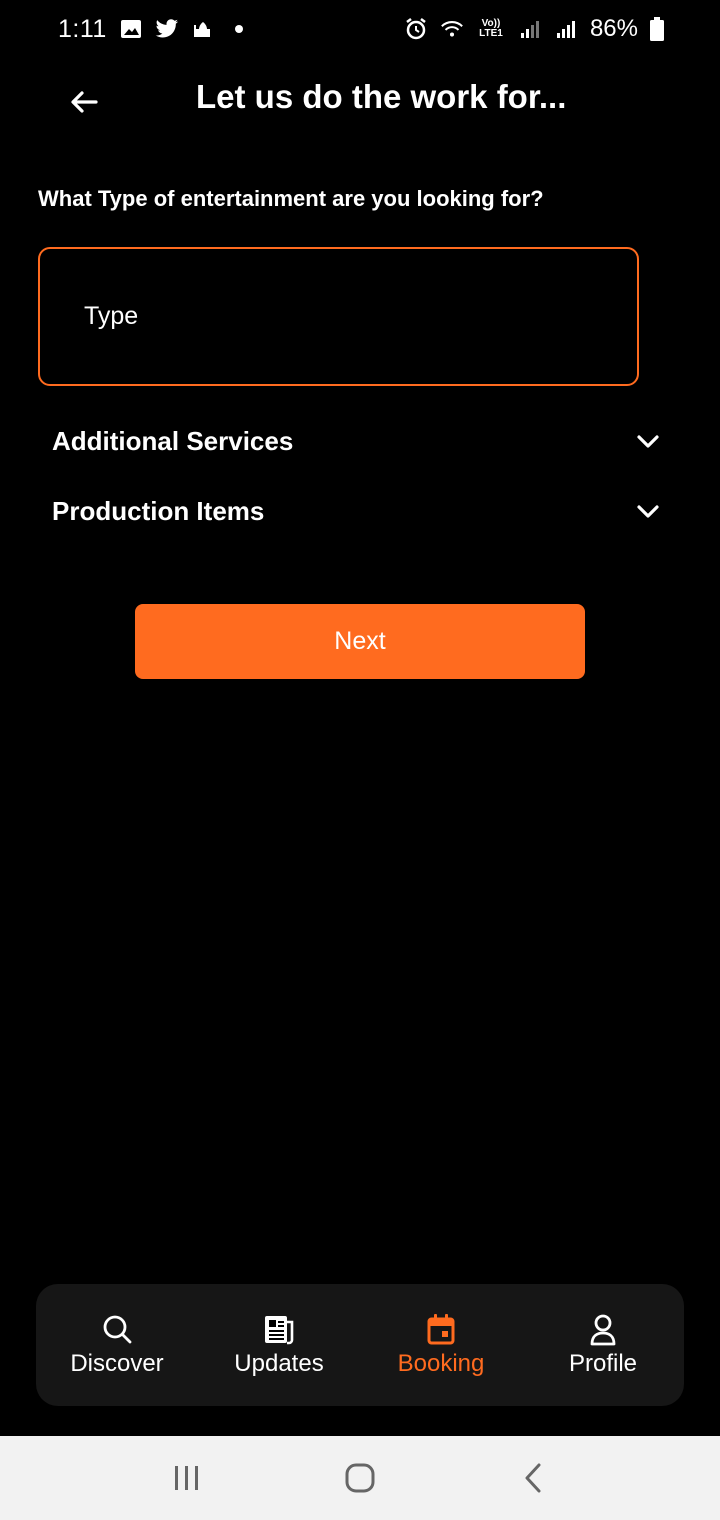 The height and width of the screenshot is (1520, 720). Describe the element at coordinates (441, 1329) in the screenshot. I see `calendar-icon` at that location.